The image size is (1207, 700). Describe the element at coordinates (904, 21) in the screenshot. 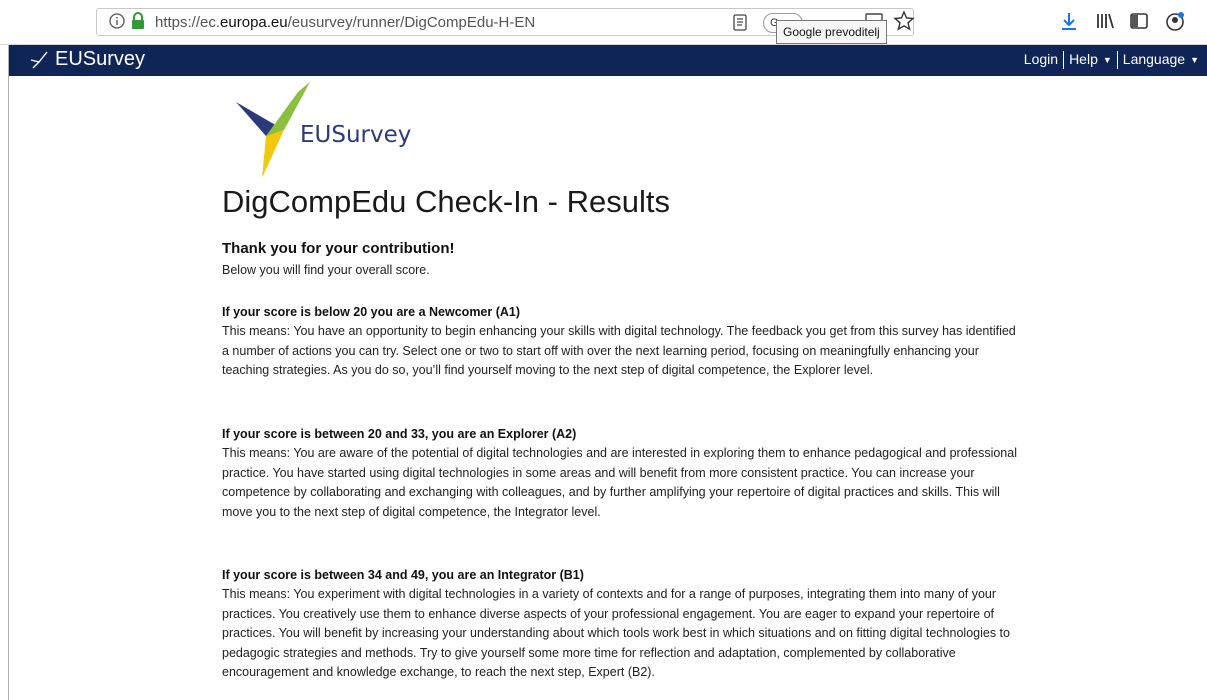

I see `bookmark-star-icon` at that location.